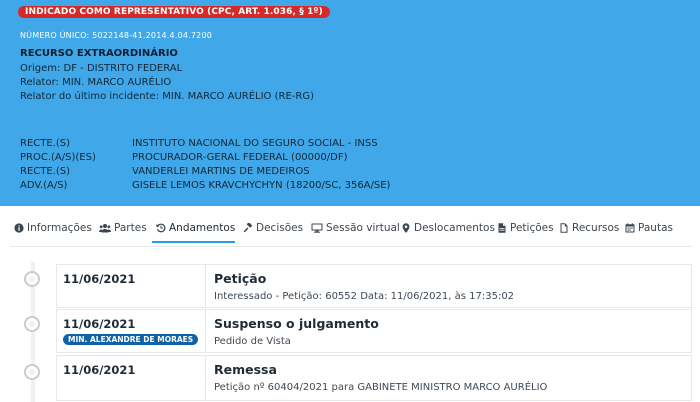 The width and height of the screenshot is (700, 402). I want to click on tab-decisoes: Decisões, so click(273, 228).